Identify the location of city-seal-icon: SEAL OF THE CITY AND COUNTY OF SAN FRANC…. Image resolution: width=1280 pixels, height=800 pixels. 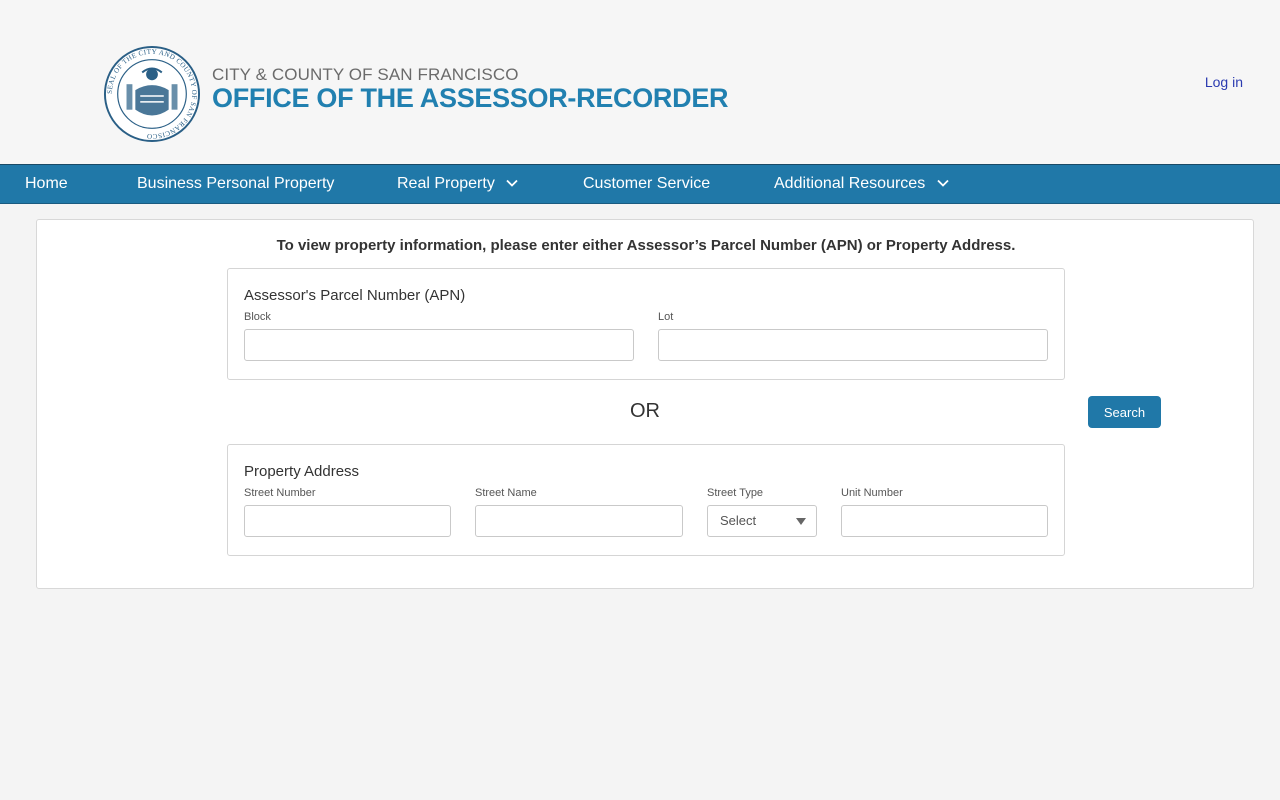
(152, 94).